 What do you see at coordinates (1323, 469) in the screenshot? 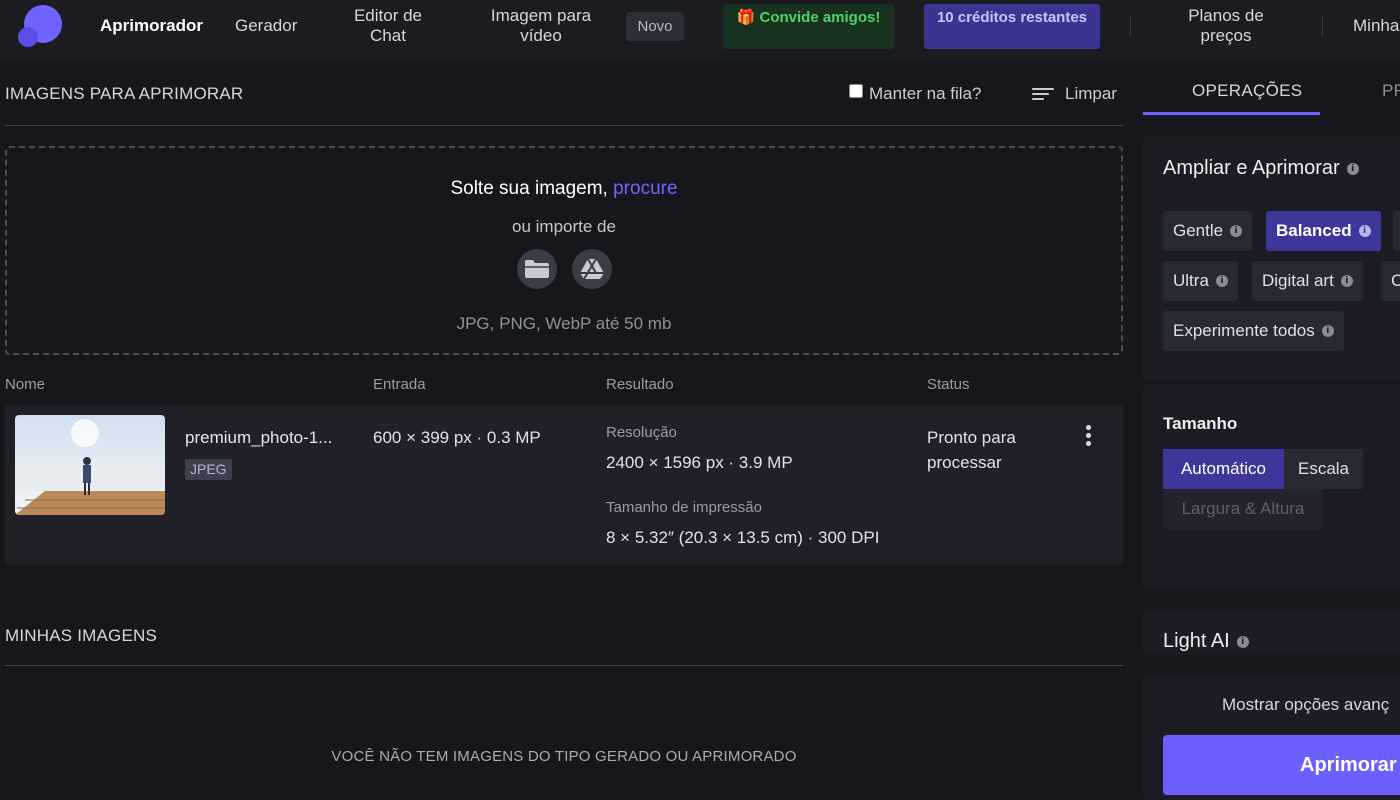
I see `size-option-scale: Escala` at bounding box center [1323, 469].